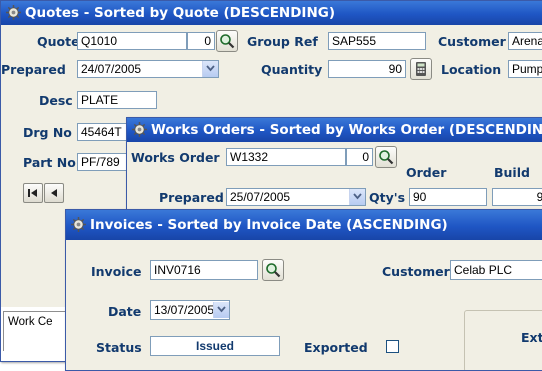 Image resolution: width=542 pixels, height=371 pixels. What do you see at coordinates (517, 197) in the screenshot?
I see `build-qty-field: 90` at bounding box center [517, 197].